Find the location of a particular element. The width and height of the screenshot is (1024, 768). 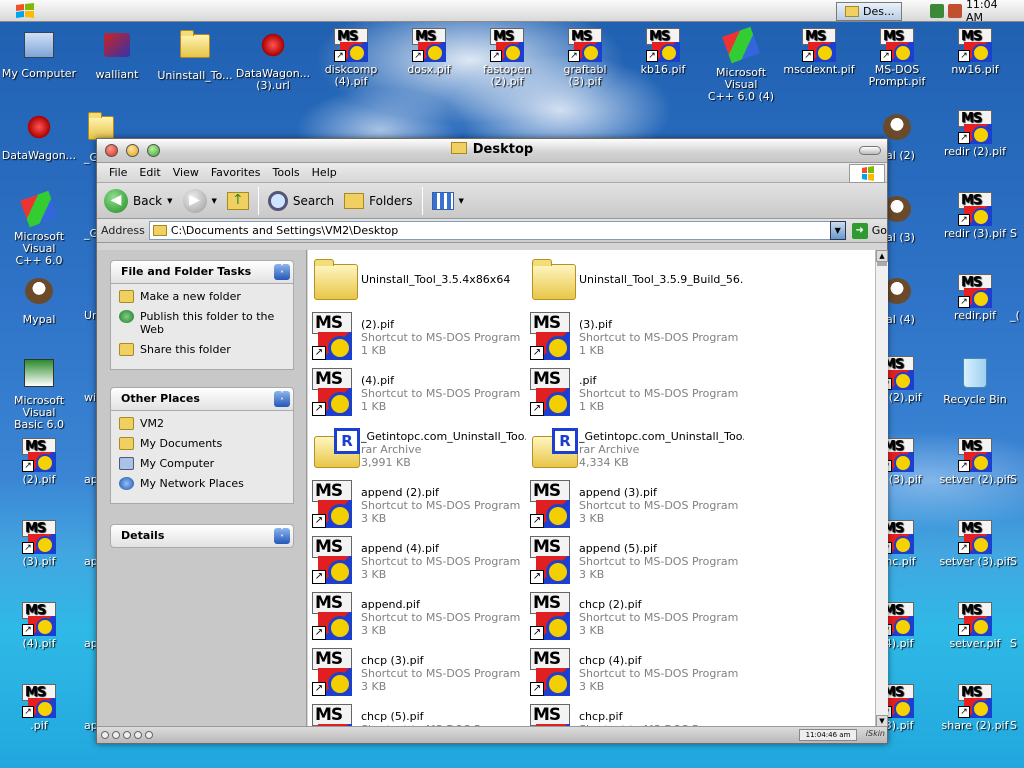

desktop-icon: MS ↗ diskcomp (4).pif is located at coordinates (351, 58).